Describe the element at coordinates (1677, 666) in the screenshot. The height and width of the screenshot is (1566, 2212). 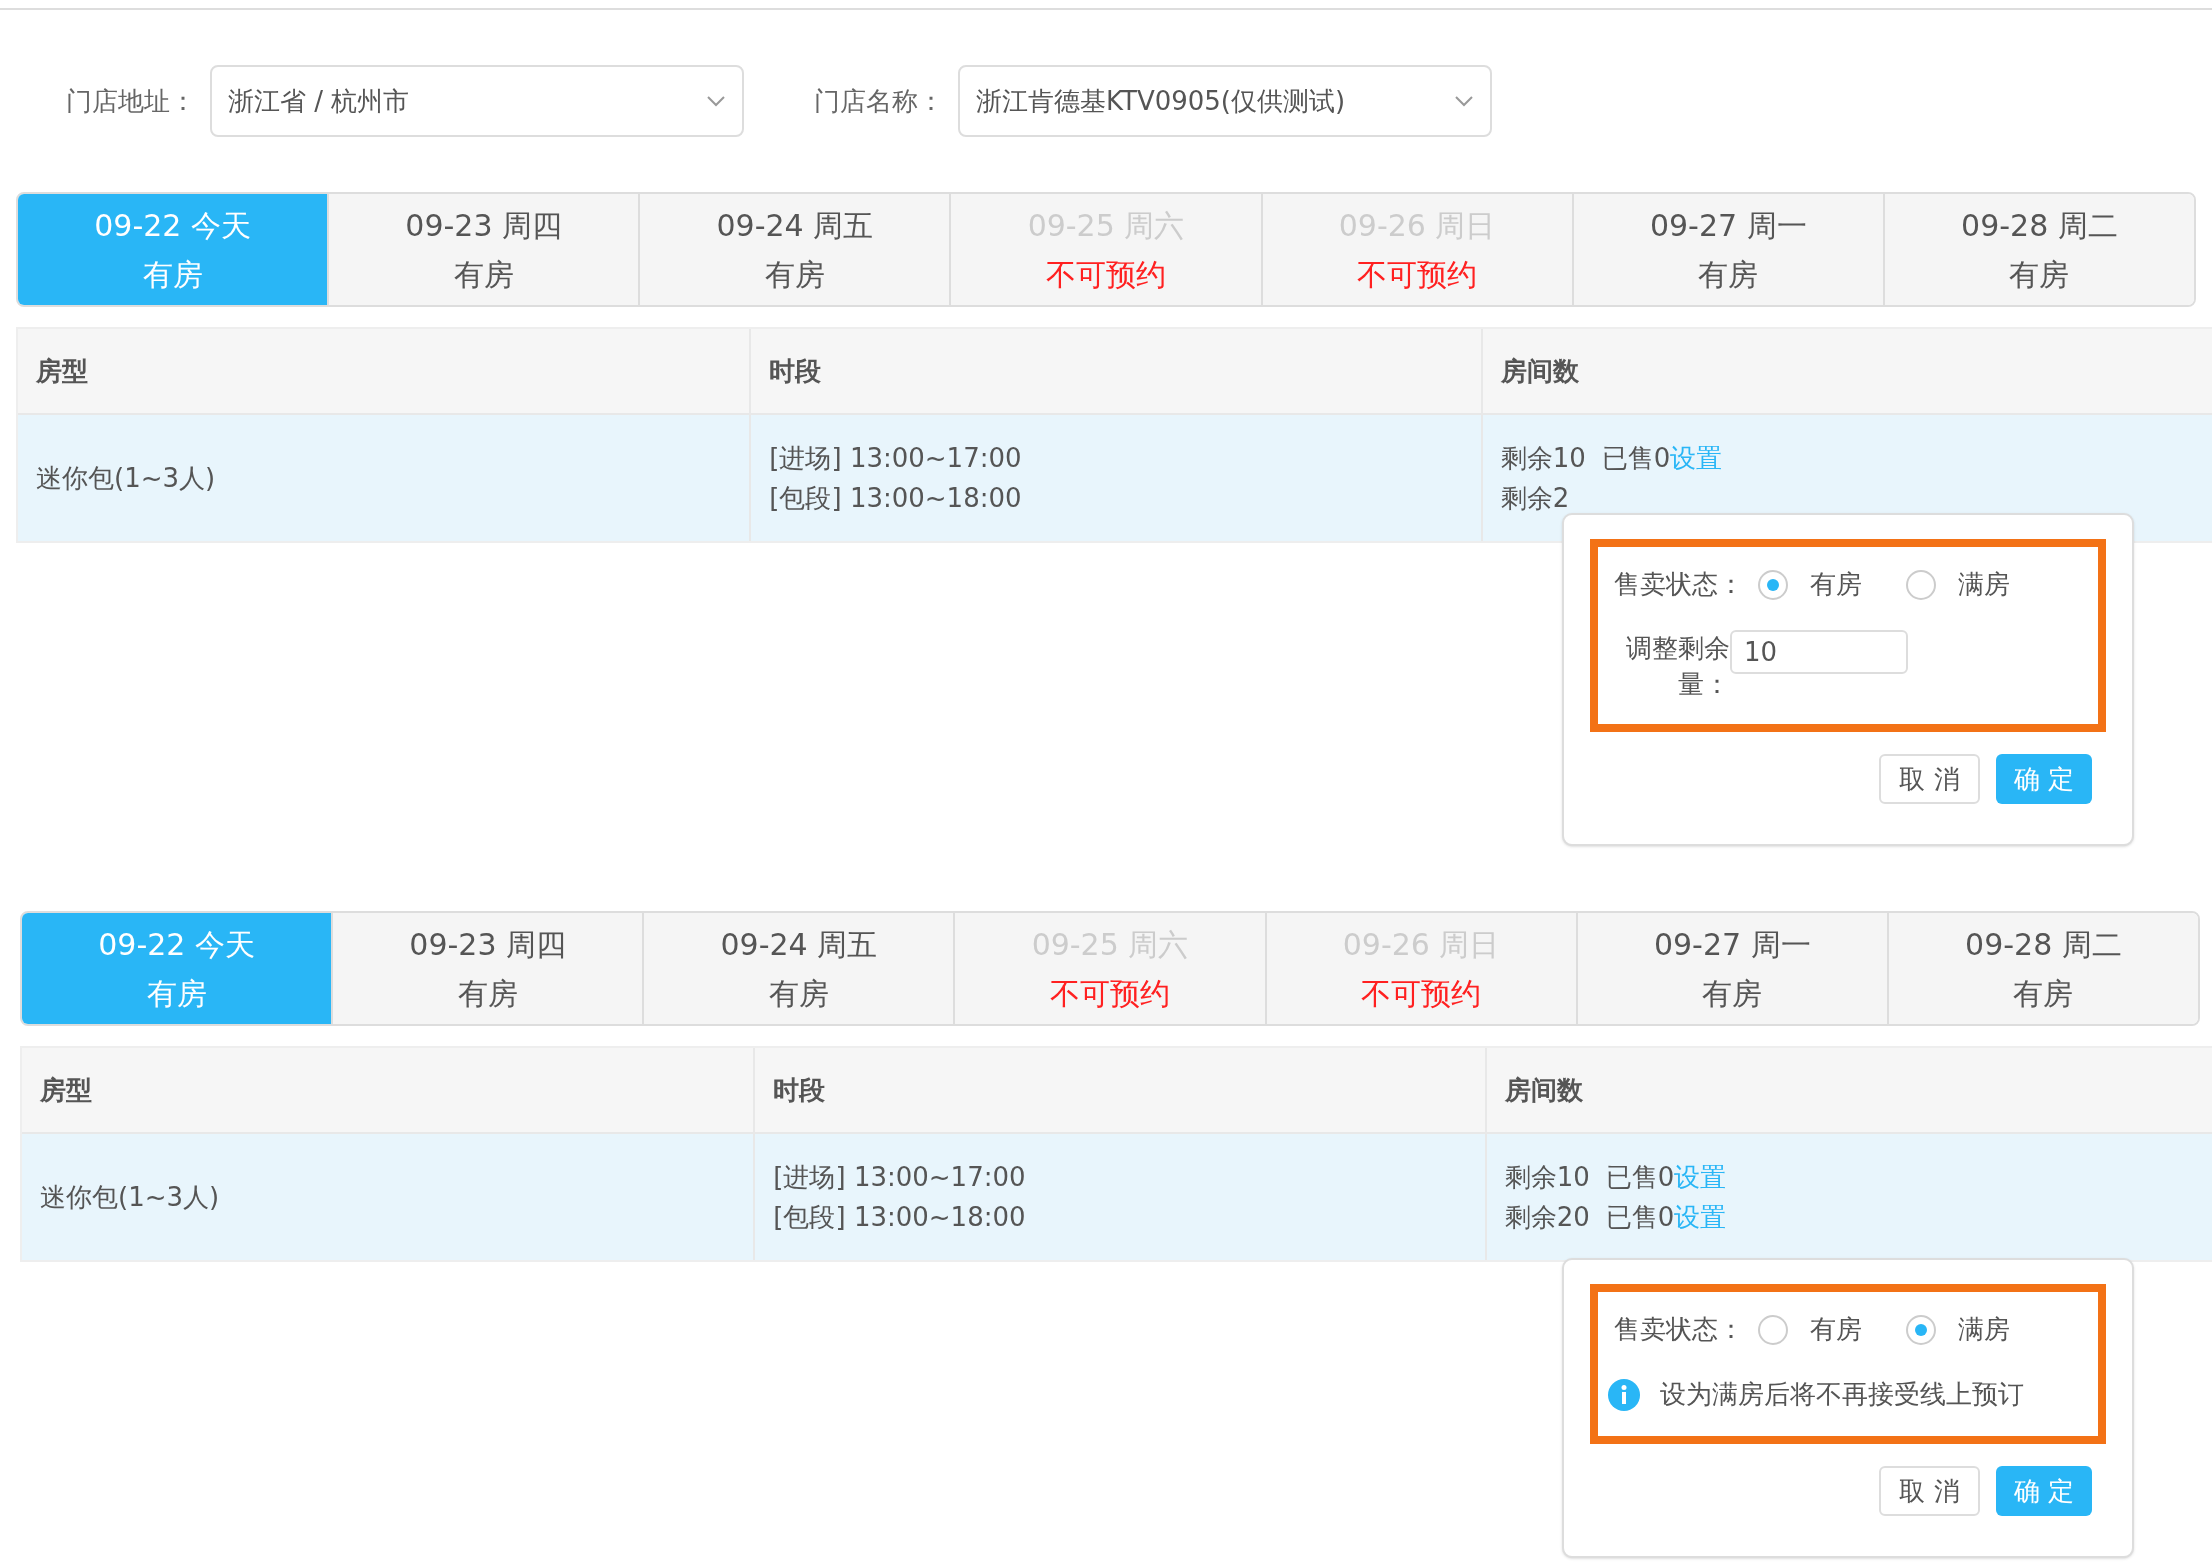
I see `field-label: 调整剩余量：` at that location.